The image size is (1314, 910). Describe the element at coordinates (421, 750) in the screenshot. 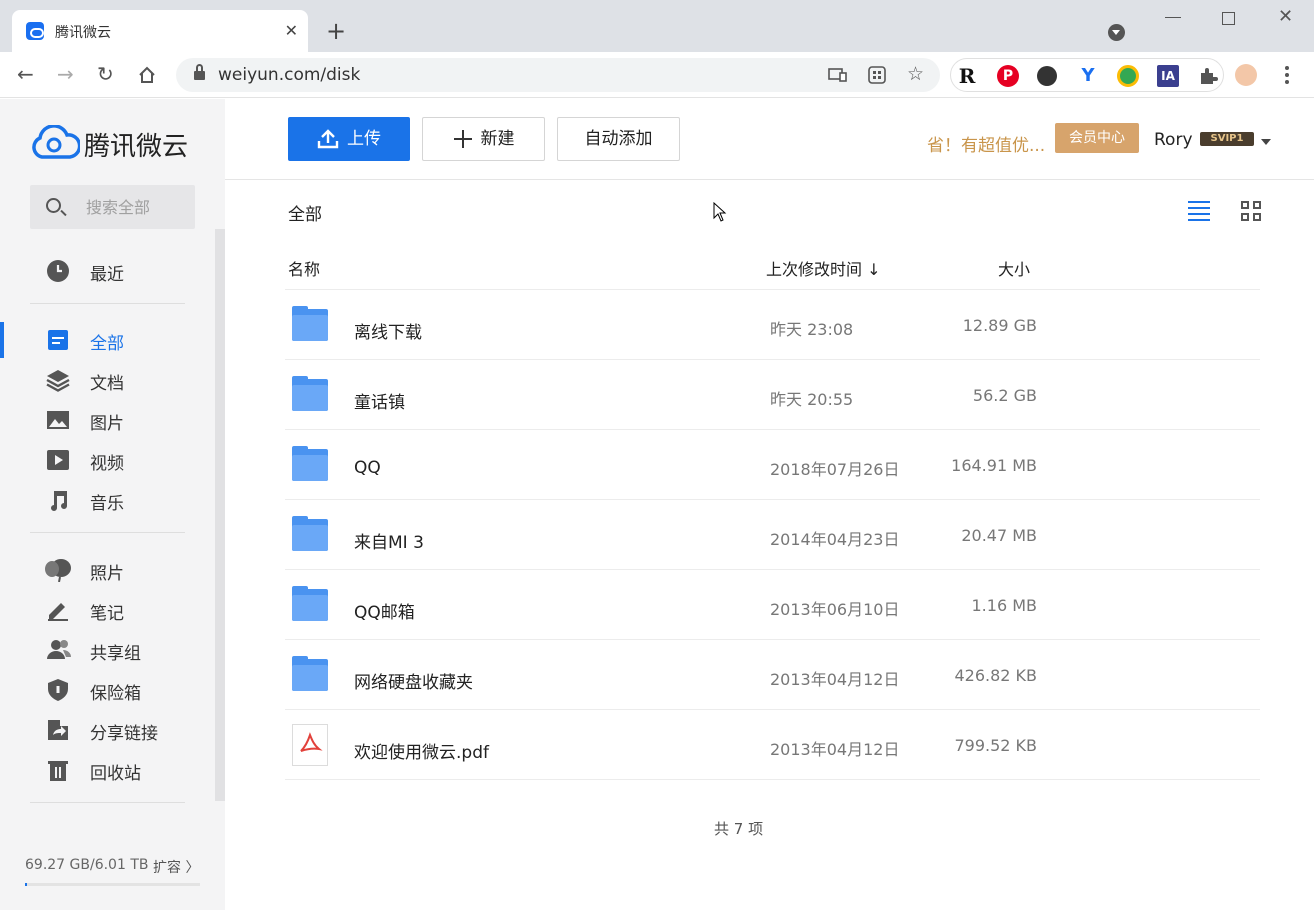

I see `file-name: 欢迎使用微云.pdf` at that location.